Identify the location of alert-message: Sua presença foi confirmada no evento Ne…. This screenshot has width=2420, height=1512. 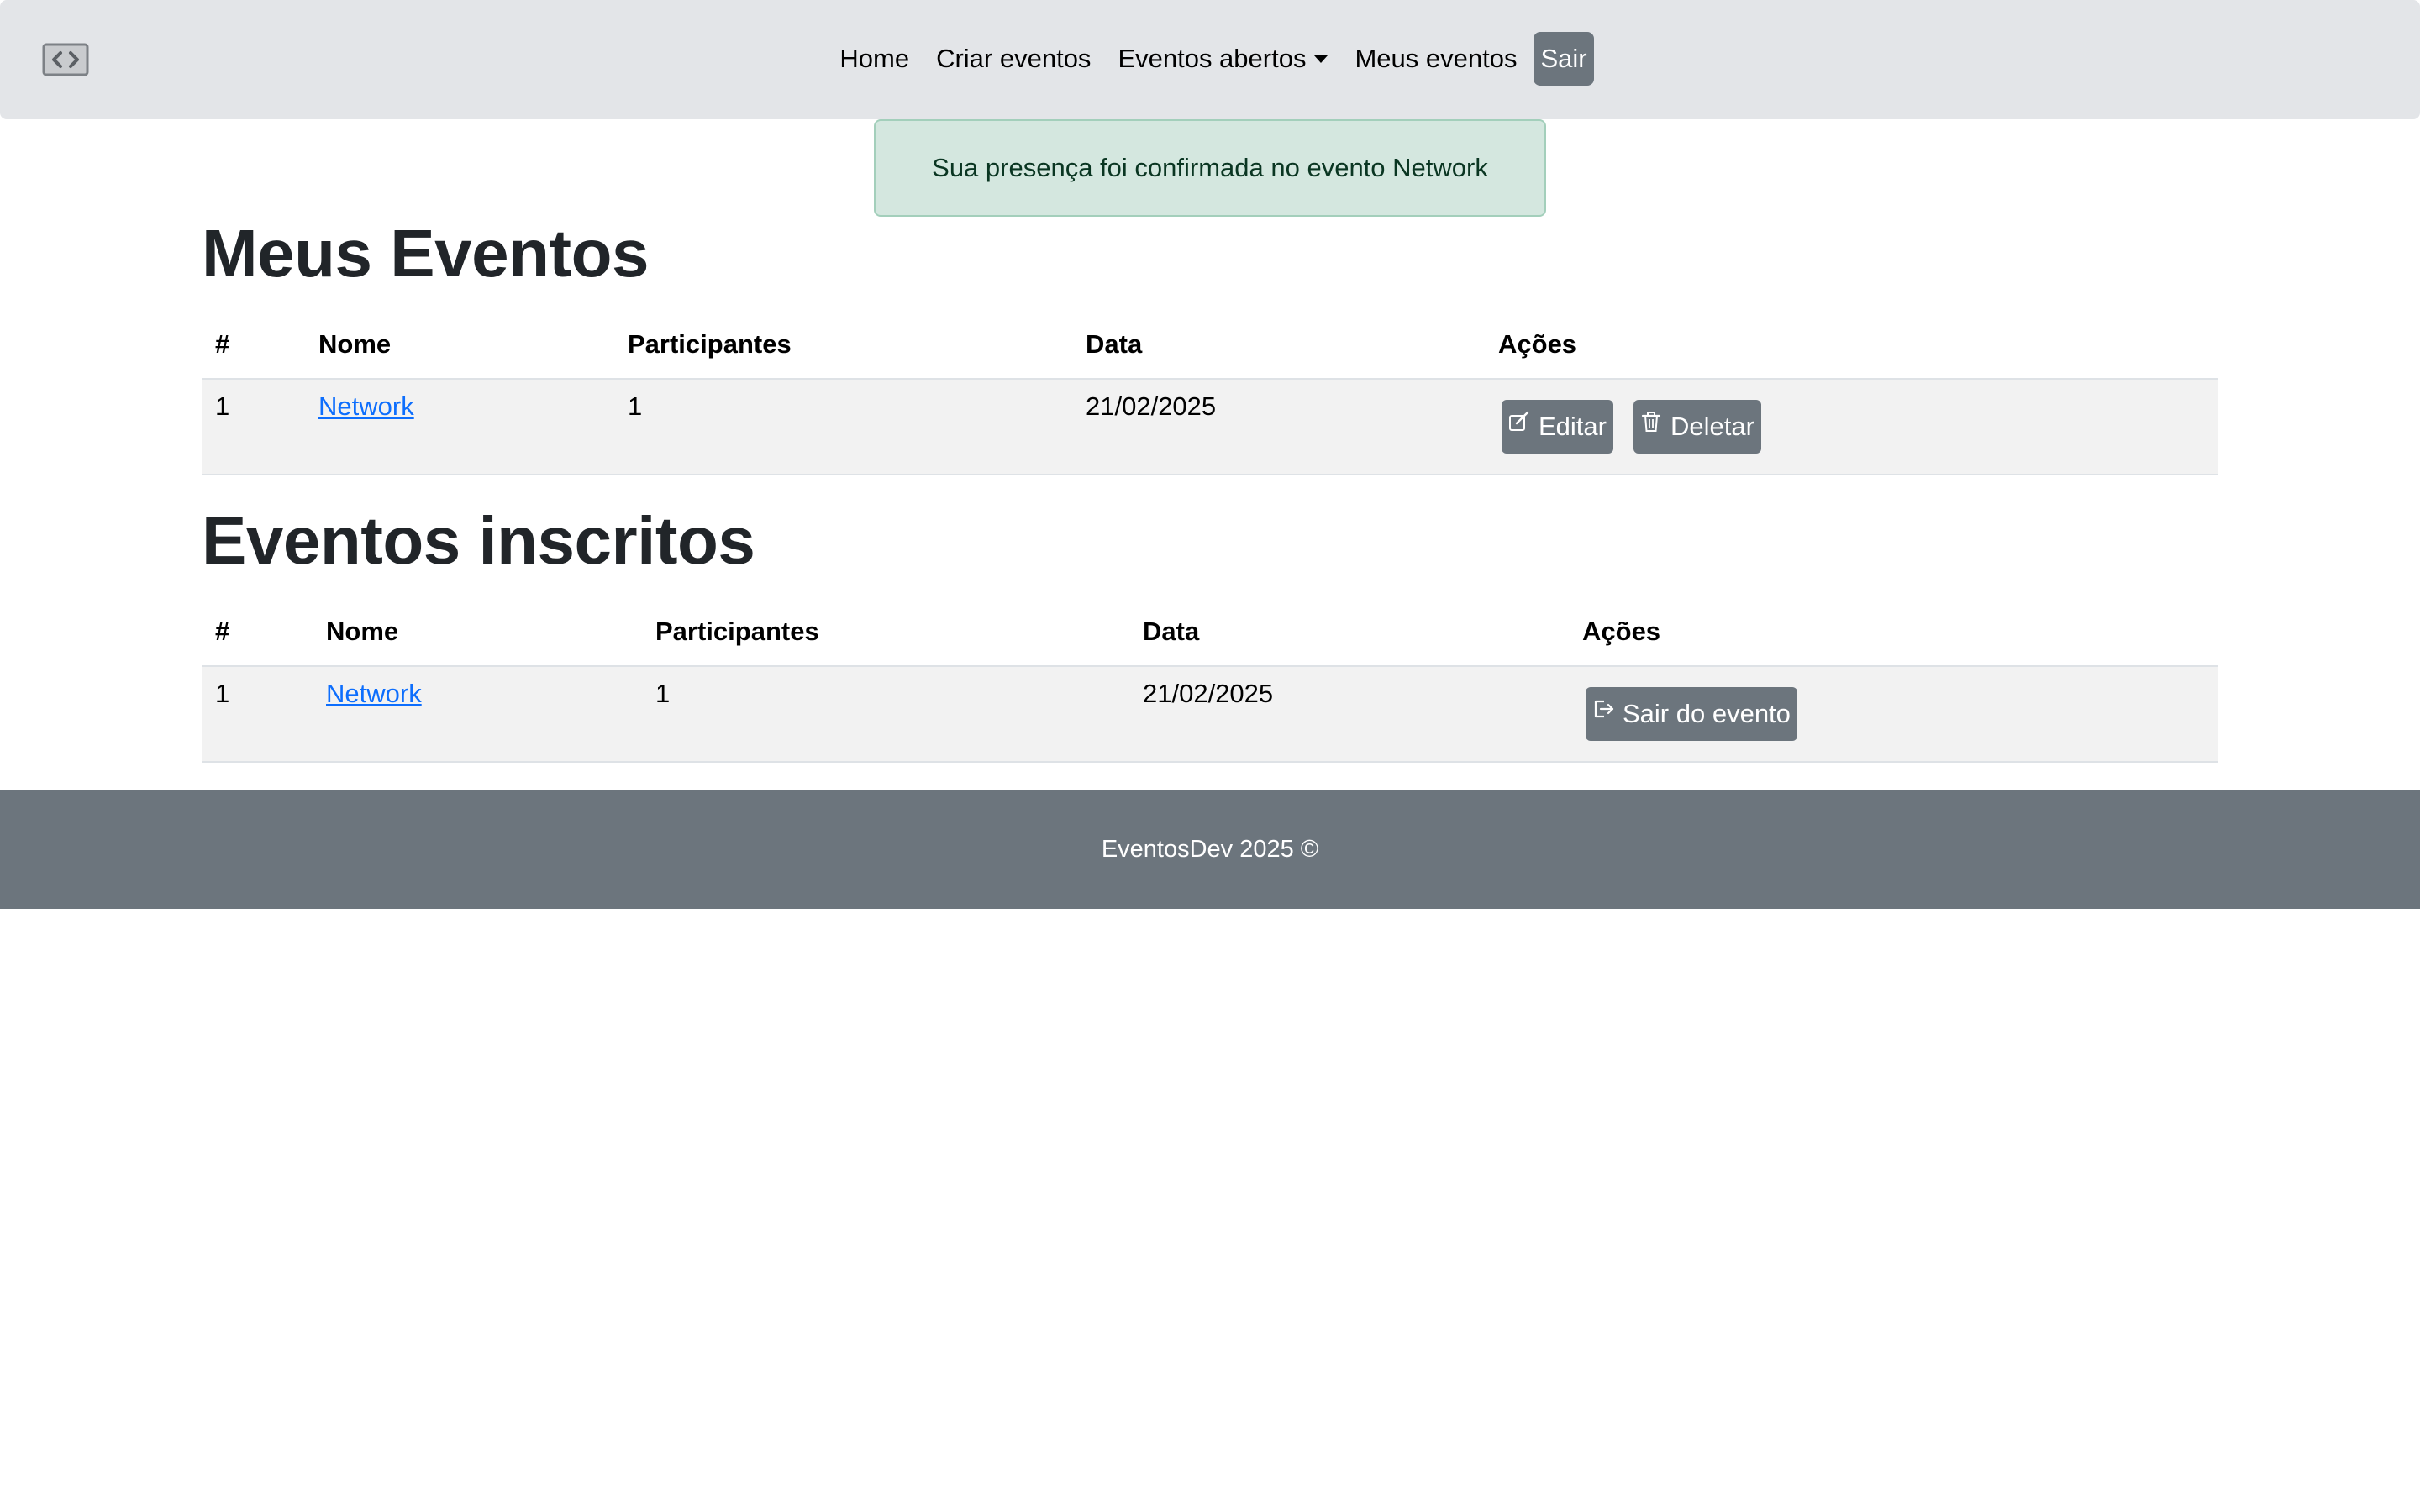
(1210, 167).